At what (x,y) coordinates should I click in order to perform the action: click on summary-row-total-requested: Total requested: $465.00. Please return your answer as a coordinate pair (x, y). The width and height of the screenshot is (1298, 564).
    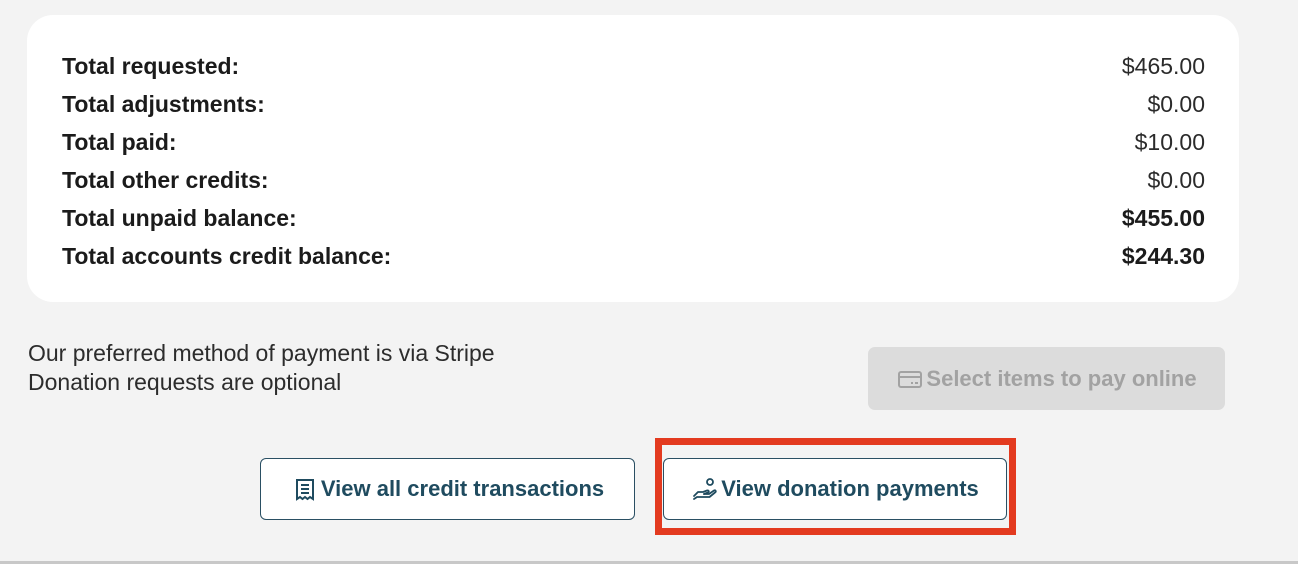
    Looking at the image, I should click on (633, 66).